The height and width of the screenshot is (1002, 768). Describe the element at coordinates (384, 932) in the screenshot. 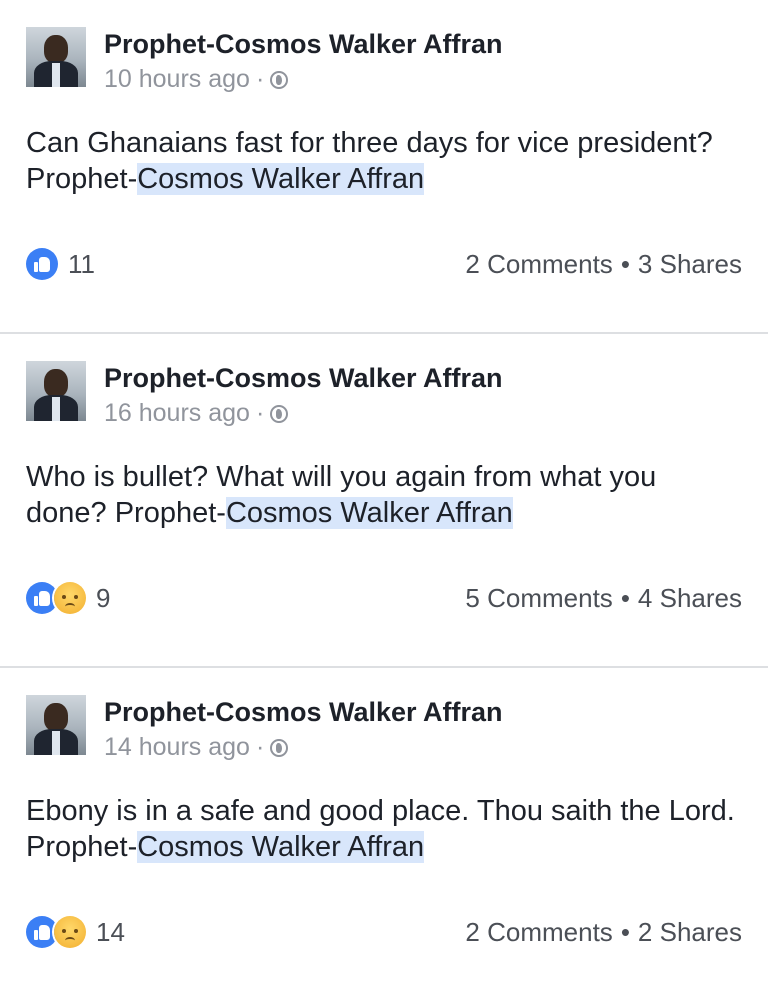

I see `post-footer: 14 2 Comments • 2 Shares` at that location.